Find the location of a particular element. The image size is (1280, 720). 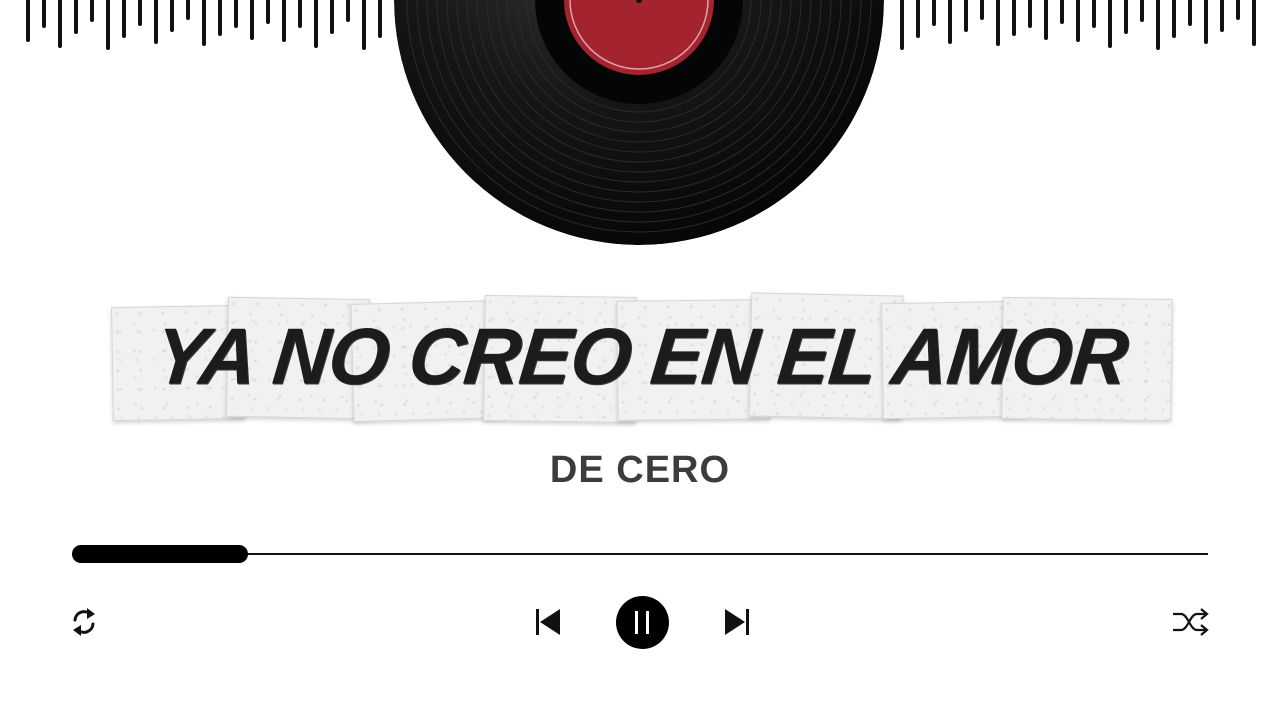

skip-previous-icon is located at coordinates (548, 622).